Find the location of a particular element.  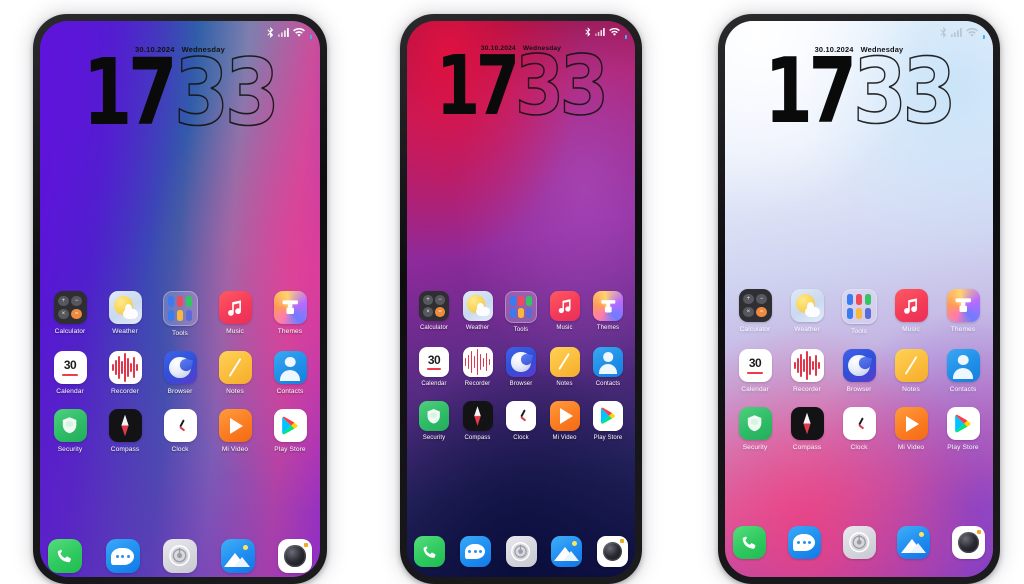

app-label: Contacts is located at coordinates (608, 384).